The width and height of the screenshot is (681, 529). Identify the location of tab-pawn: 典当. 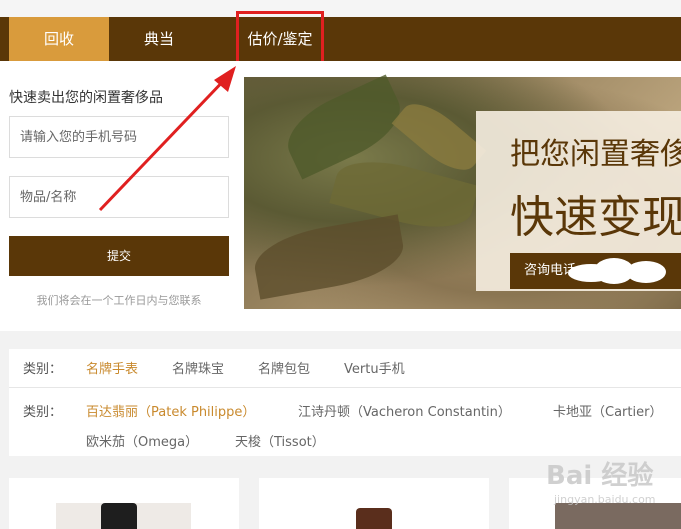
(159, 39).